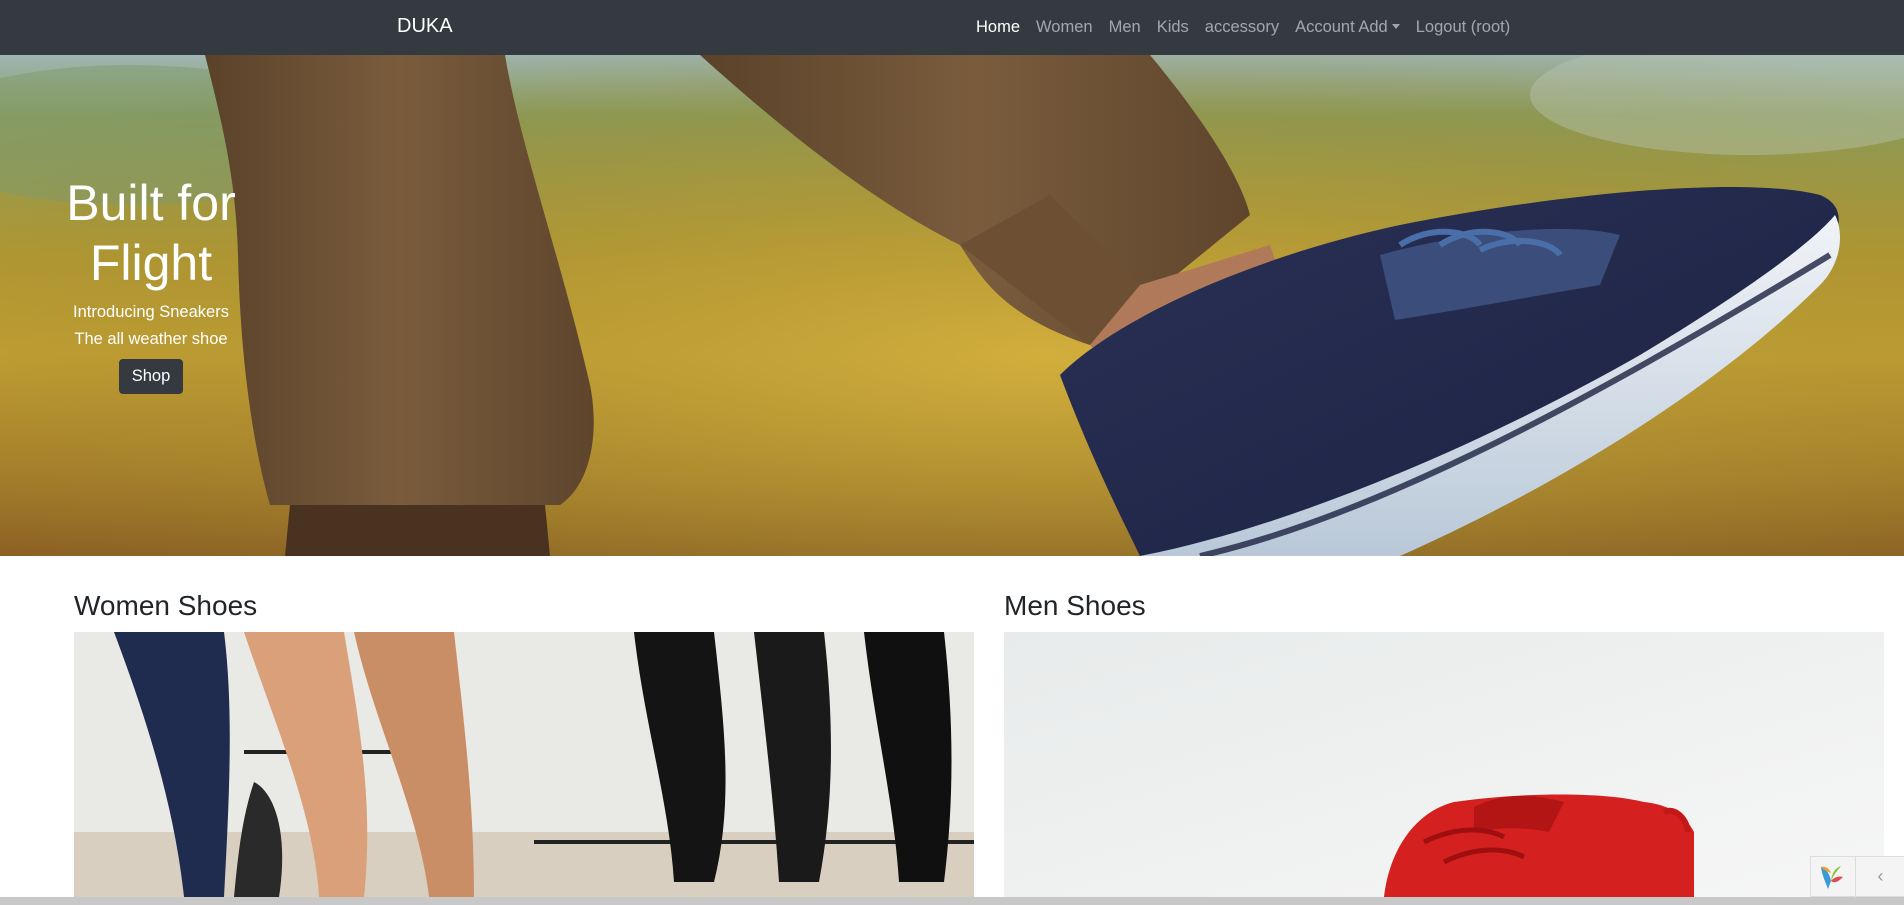 The height and width of the screenshot is (905, 1904). I want to click on nav-logout: Logout (root), so click(1463, 27).